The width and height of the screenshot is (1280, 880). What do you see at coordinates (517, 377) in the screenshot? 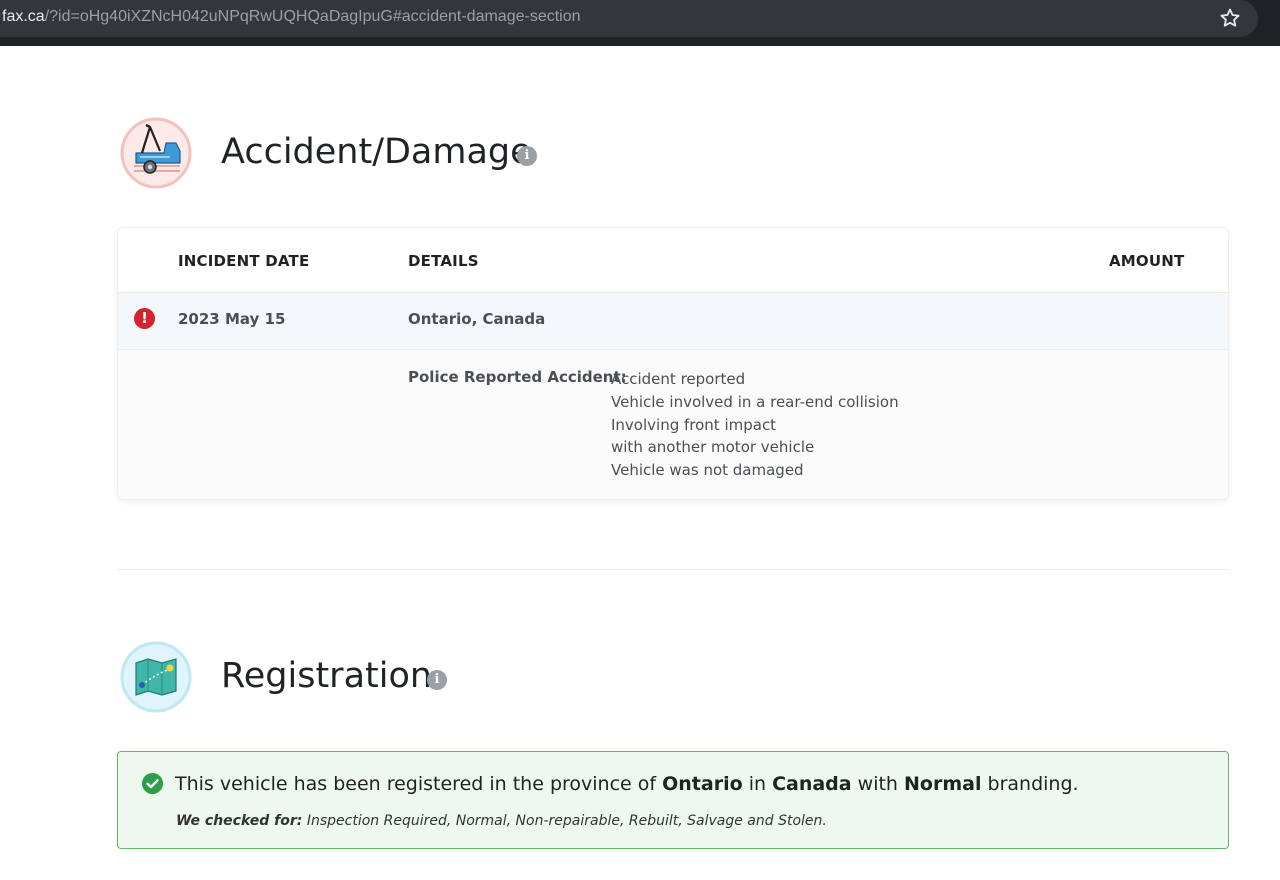
I see `detail-label: Police Reported Accident:` at bounding box center [517, 377].